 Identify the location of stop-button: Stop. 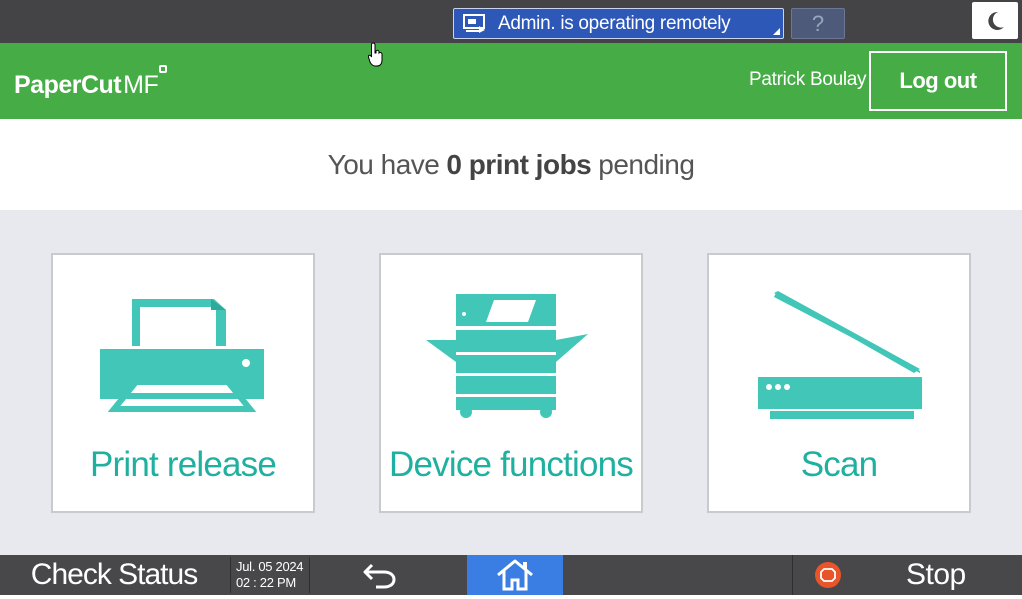
(907, 575).